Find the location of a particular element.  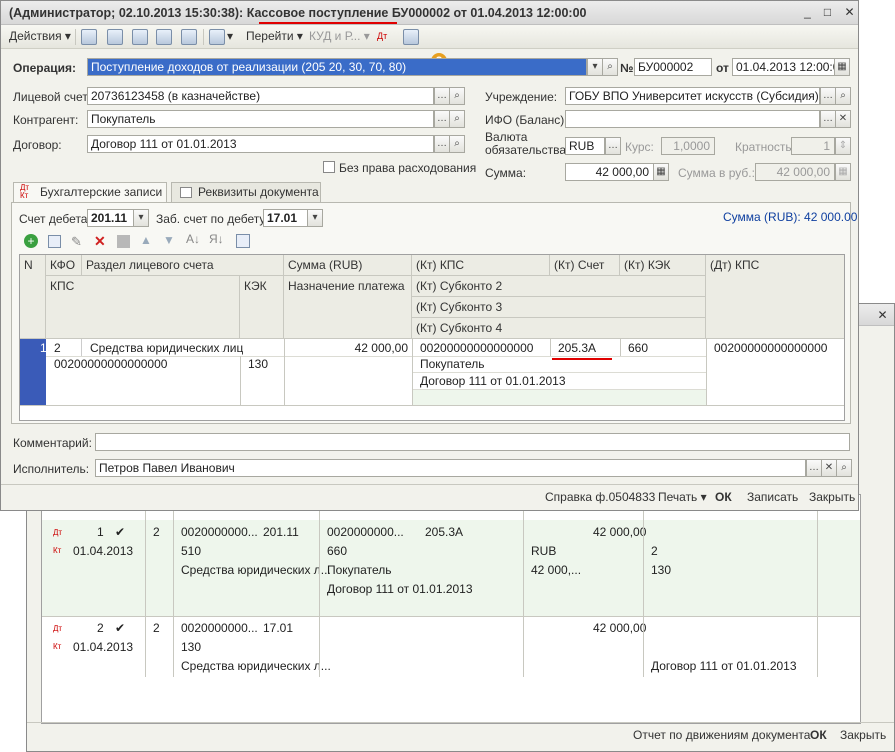

row-kt-kek: 660 is located at coordinates (636, 348).